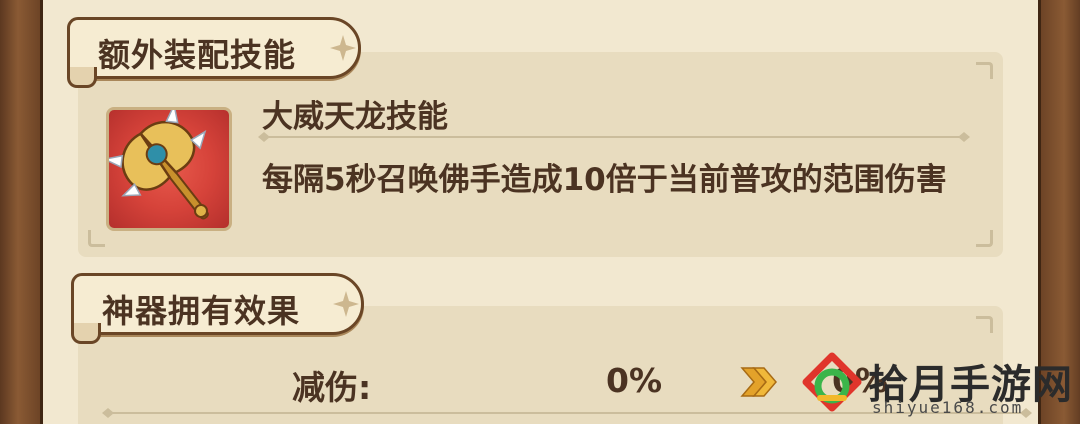 Image resolution: width=1080 pixels, height=424 pixels. What do you see at coordinates (197, 55) in the screenshot?
I see `section-title: 额外装配技能` at bounding box center [197, 55].